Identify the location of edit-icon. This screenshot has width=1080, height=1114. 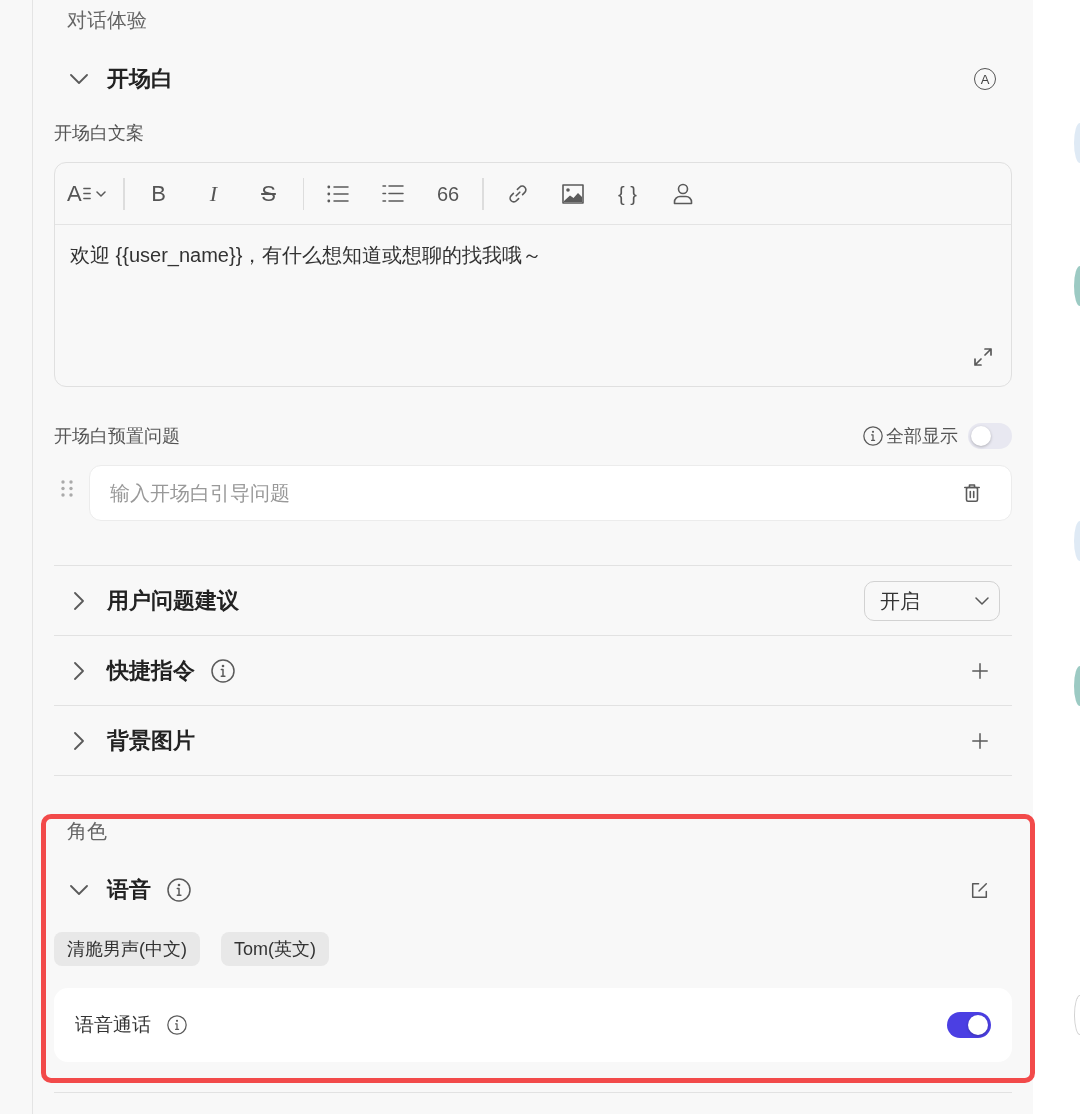
(979, 890).